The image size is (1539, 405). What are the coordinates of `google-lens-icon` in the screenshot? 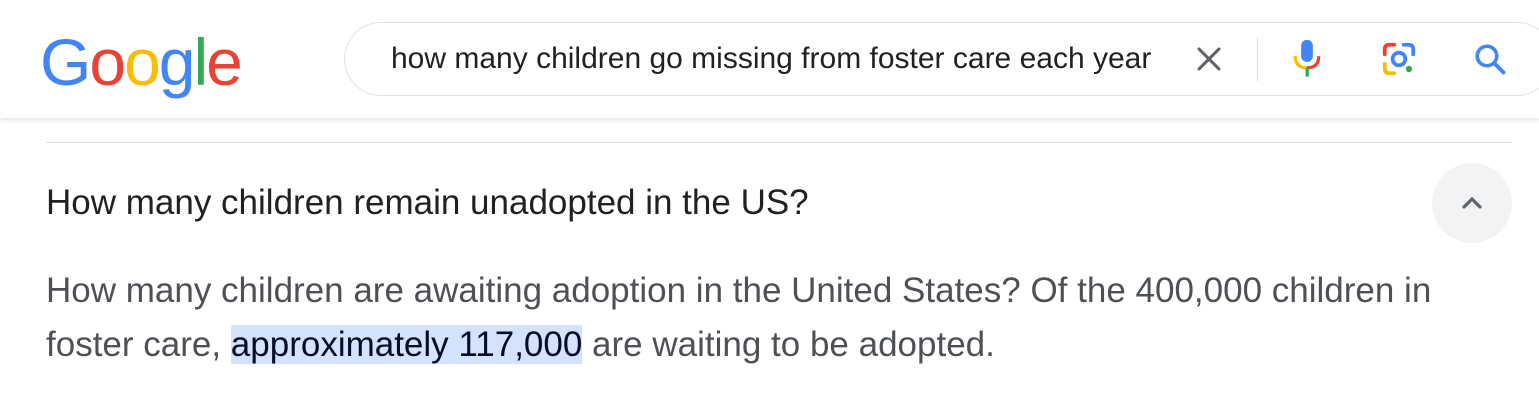 It's located at (1399, 59).